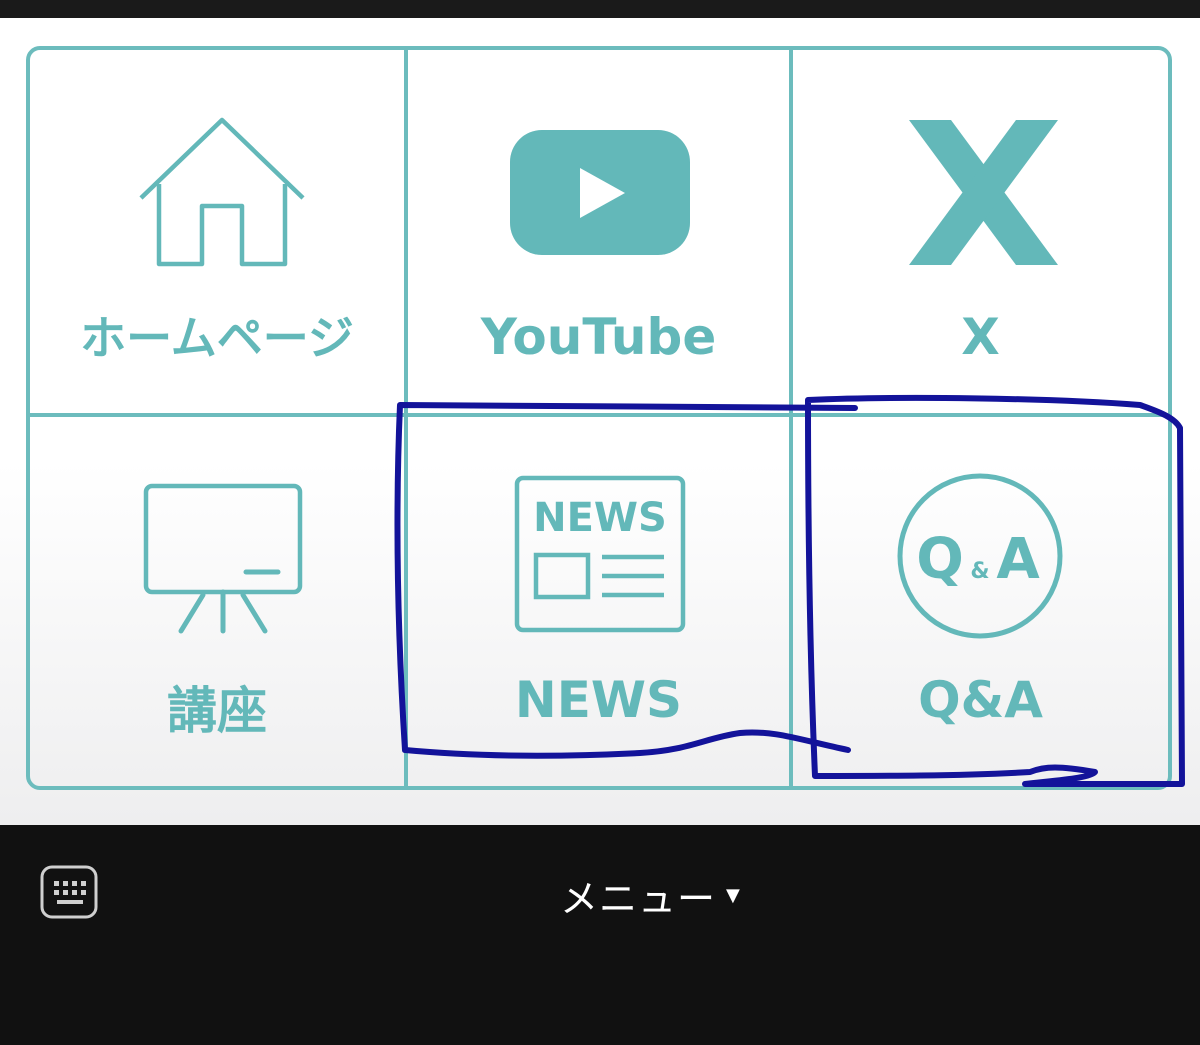 Image resolution: width=1200 pixels, height=1045 pixels. What do you see at coordinates (598, 337) in the screenshot?
I see `menu-item-label: YouTube` at bounding box center [598, 337].